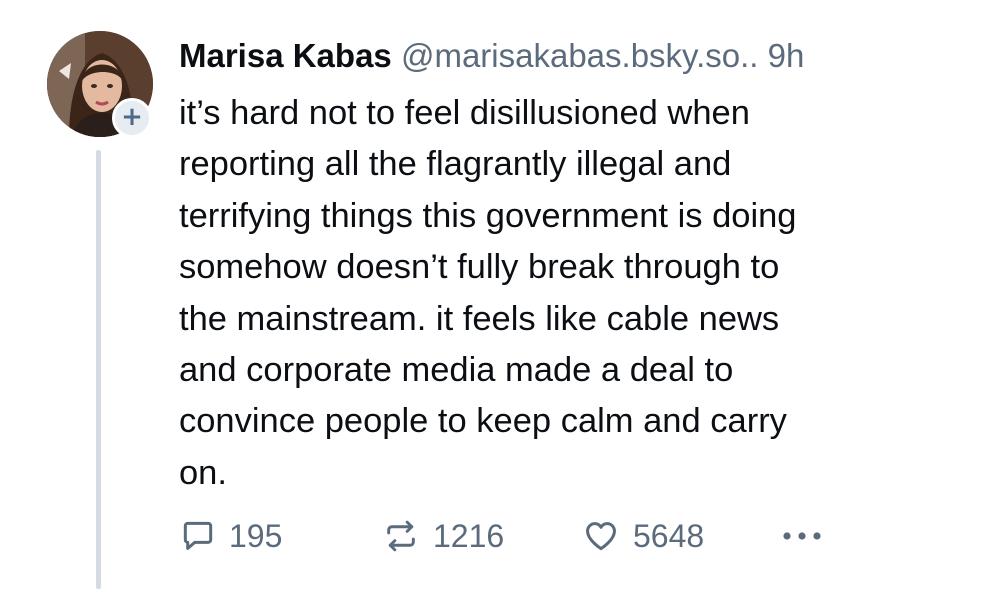 The image size is (1000, 589). I want to click on post-header: Marisa Kabas @marisakabas.bsky.so.. 9h, so click(491, 56).